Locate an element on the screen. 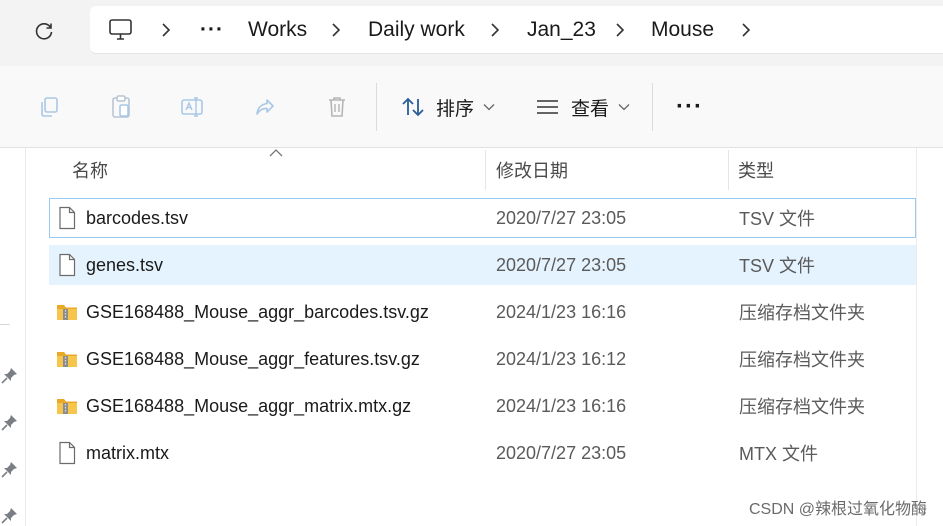 Image resolution: width=943 pixels, height=526 pixels. breadcrumb-mouse: Mouse is located at coordinates (682, 30).